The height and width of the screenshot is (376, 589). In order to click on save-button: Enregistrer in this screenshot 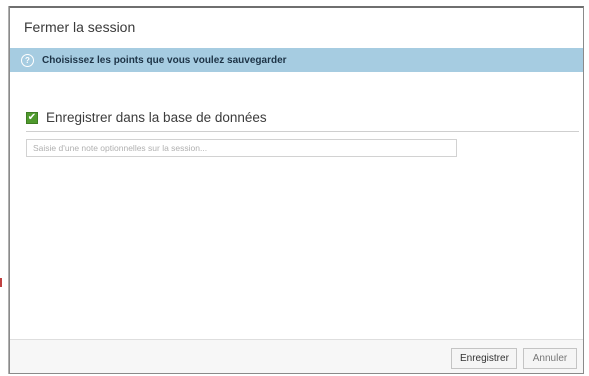, I will do `click(484, 358)`.